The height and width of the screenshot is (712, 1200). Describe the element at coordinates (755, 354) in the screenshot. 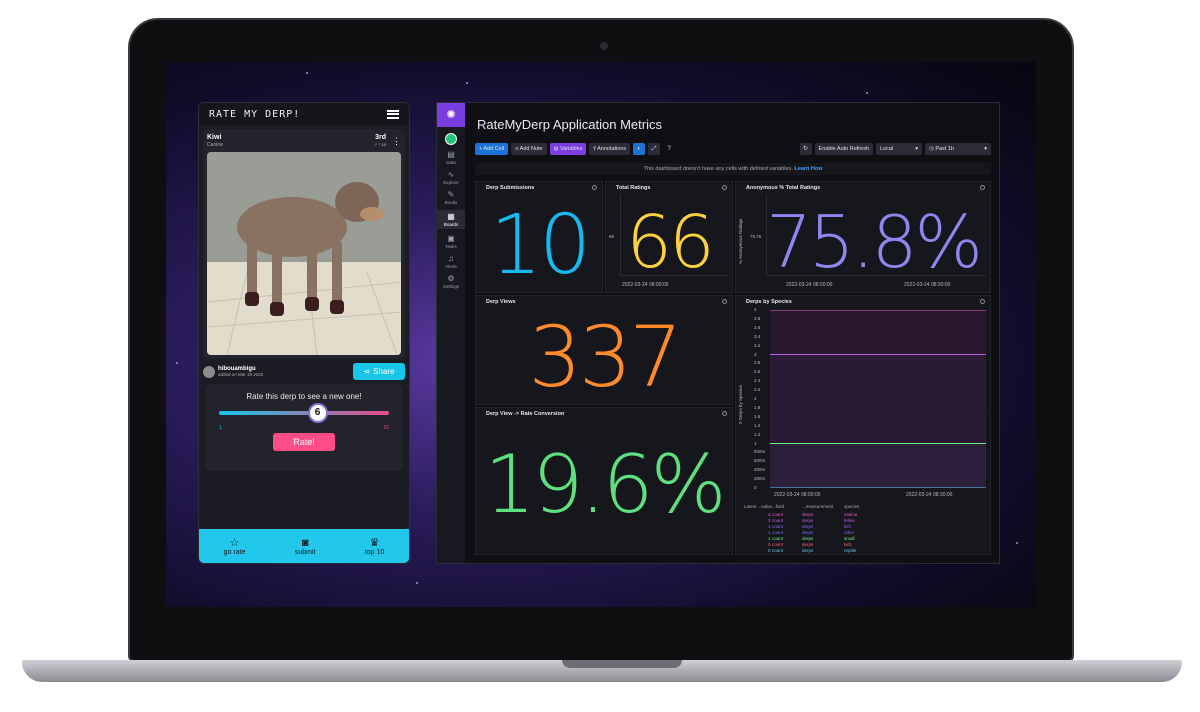

I see `y-tick-label: 3` at that location.